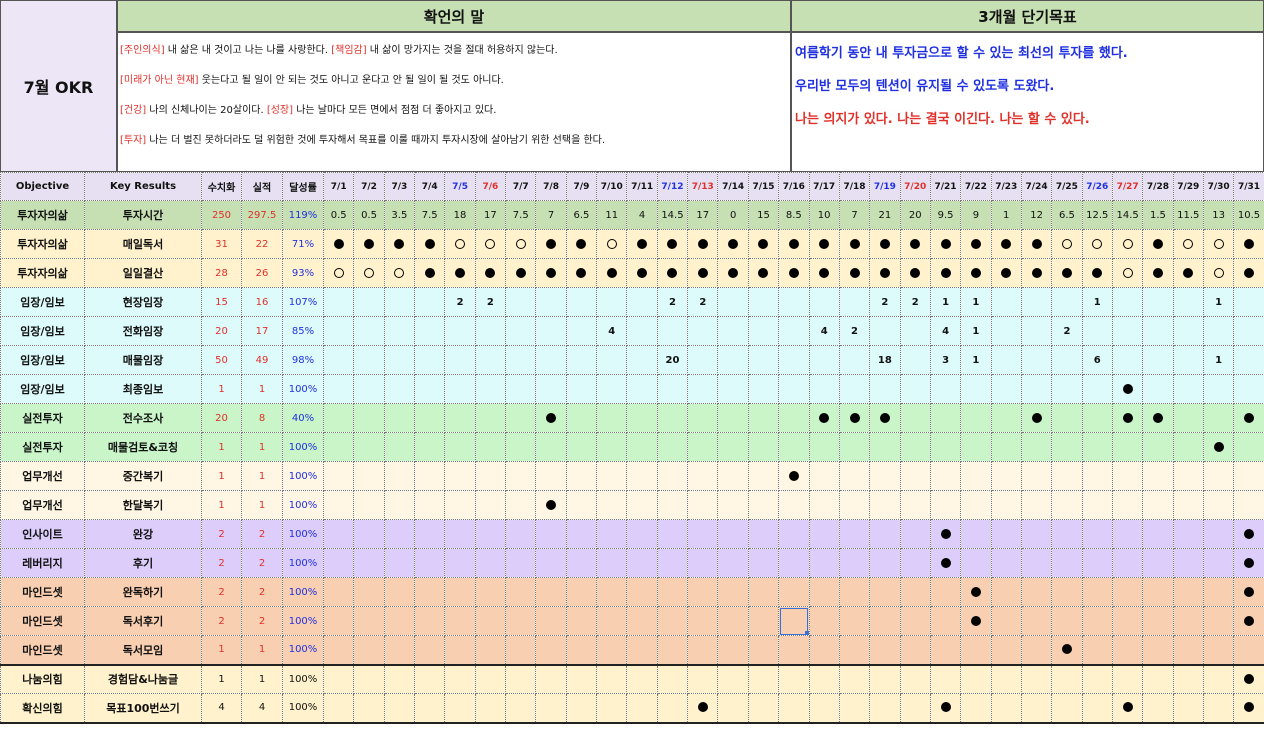 The image size is (1264, 733). What do you see at coordinates (794, 215) in the screenshot?
I see `day-cell: 8.5` at bounding box center [794, 215].